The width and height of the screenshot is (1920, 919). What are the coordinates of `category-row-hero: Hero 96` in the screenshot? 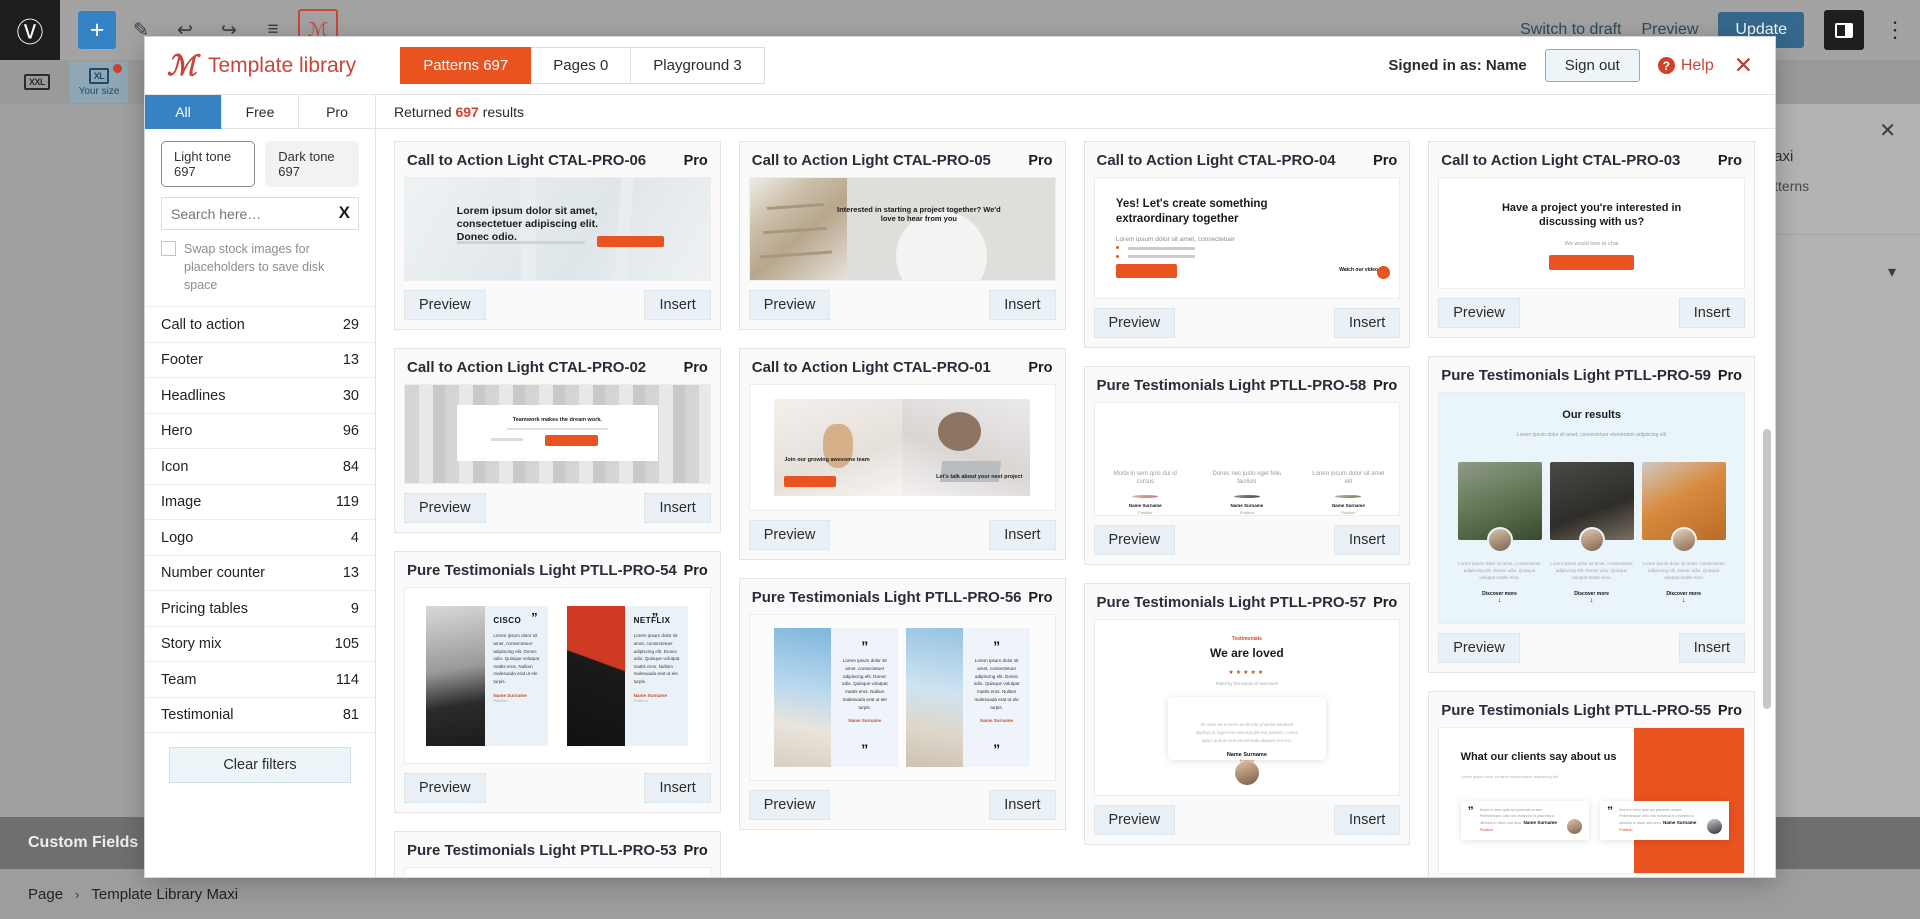 It's located at (260, 432).